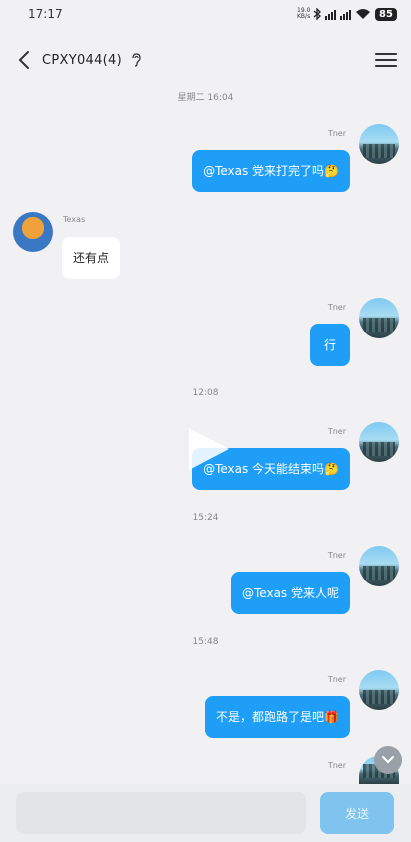  Describe the element at coordinates (209, 449) in the screenshot. I see `play-icon` at that location.